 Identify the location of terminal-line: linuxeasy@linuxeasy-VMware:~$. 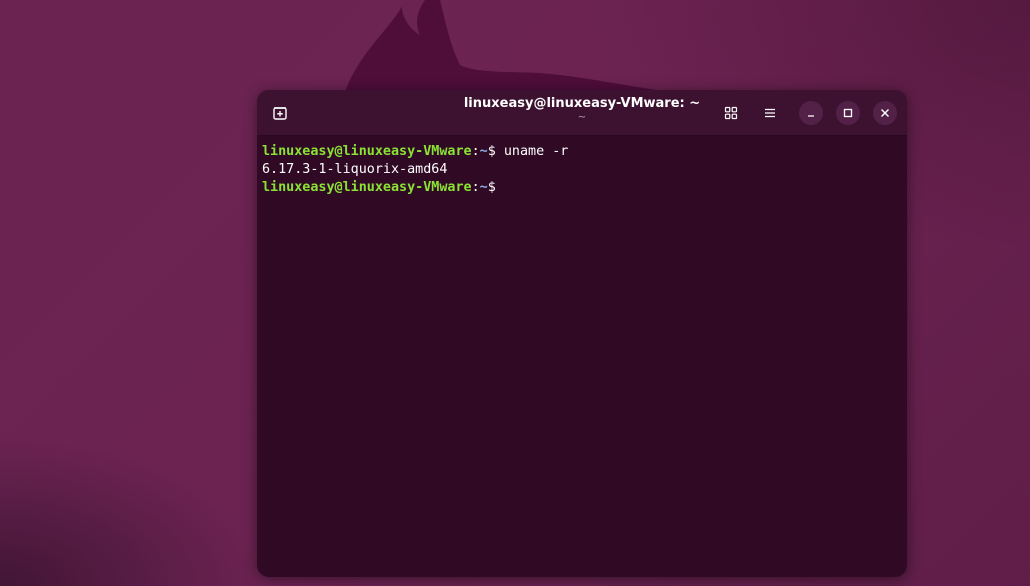
(582, 188).